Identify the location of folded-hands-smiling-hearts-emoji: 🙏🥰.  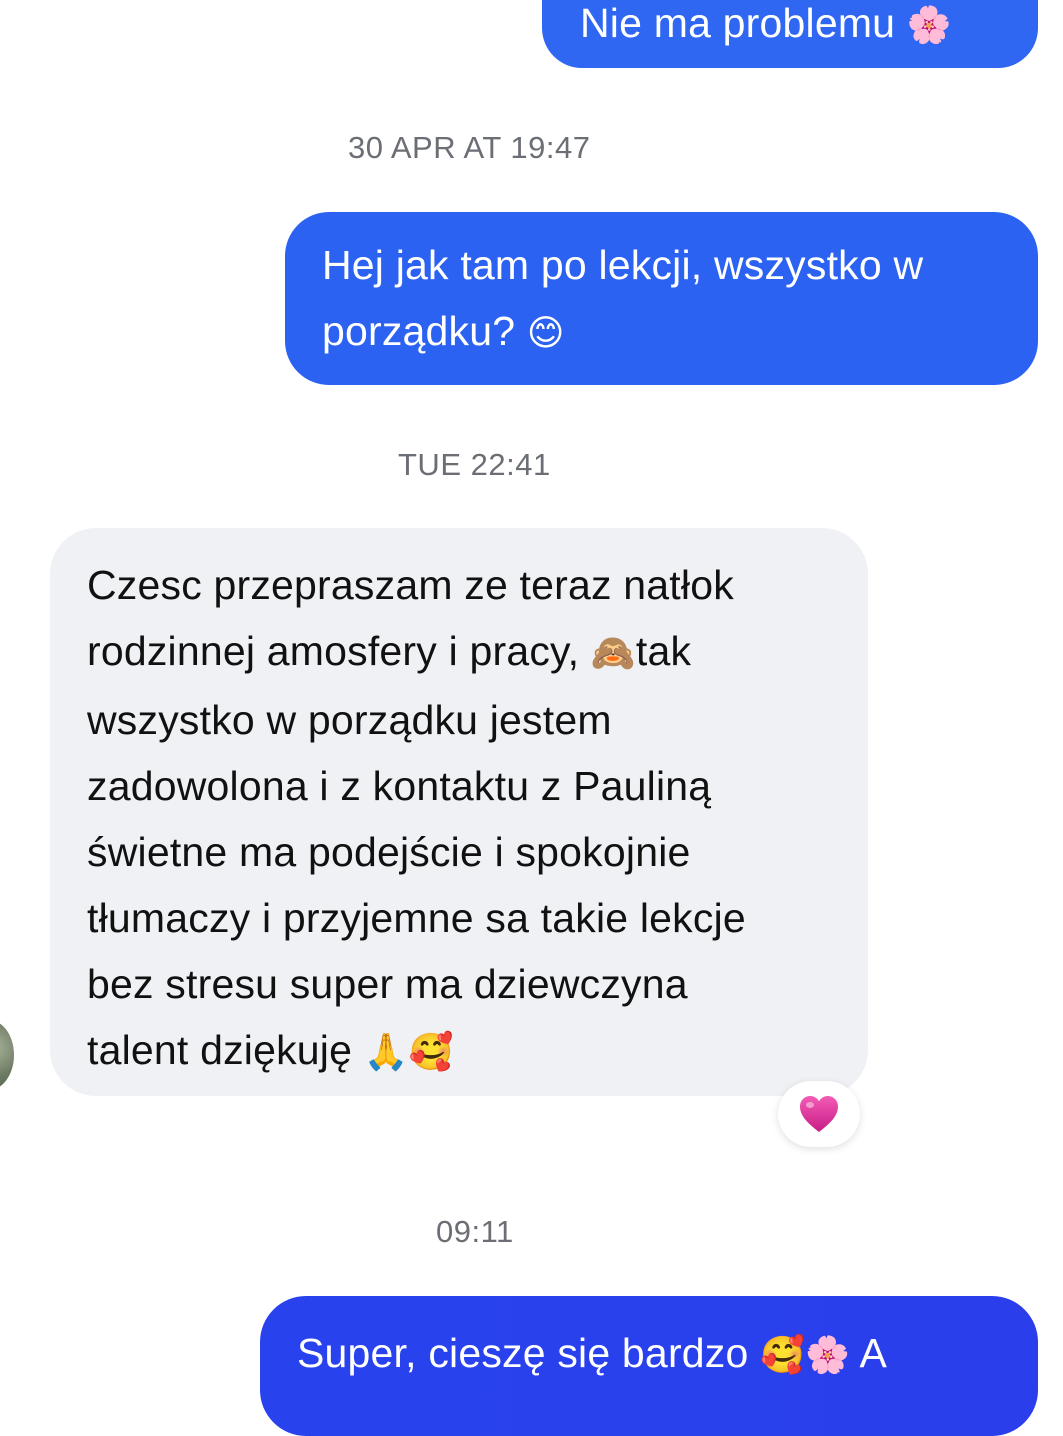
(408, 1052).